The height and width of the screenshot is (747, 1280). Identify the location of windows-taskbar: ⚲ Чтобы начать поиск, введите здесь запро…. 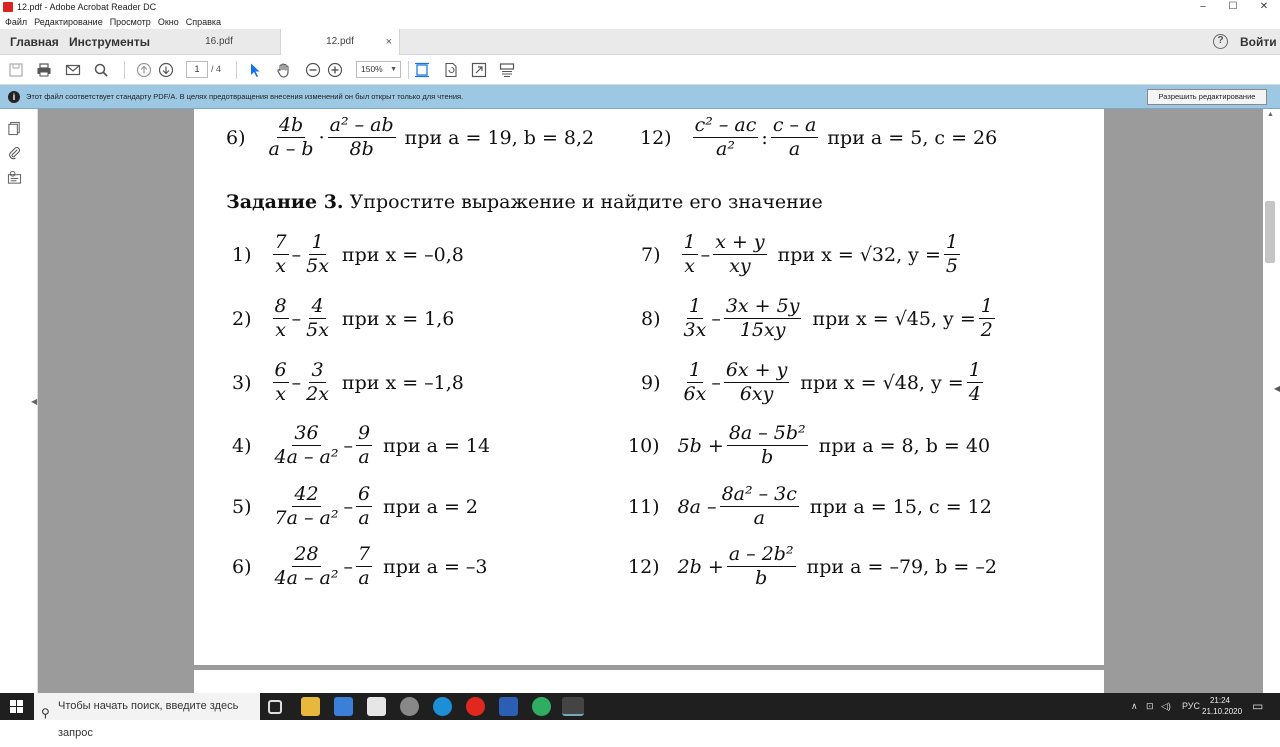
(640, 716).